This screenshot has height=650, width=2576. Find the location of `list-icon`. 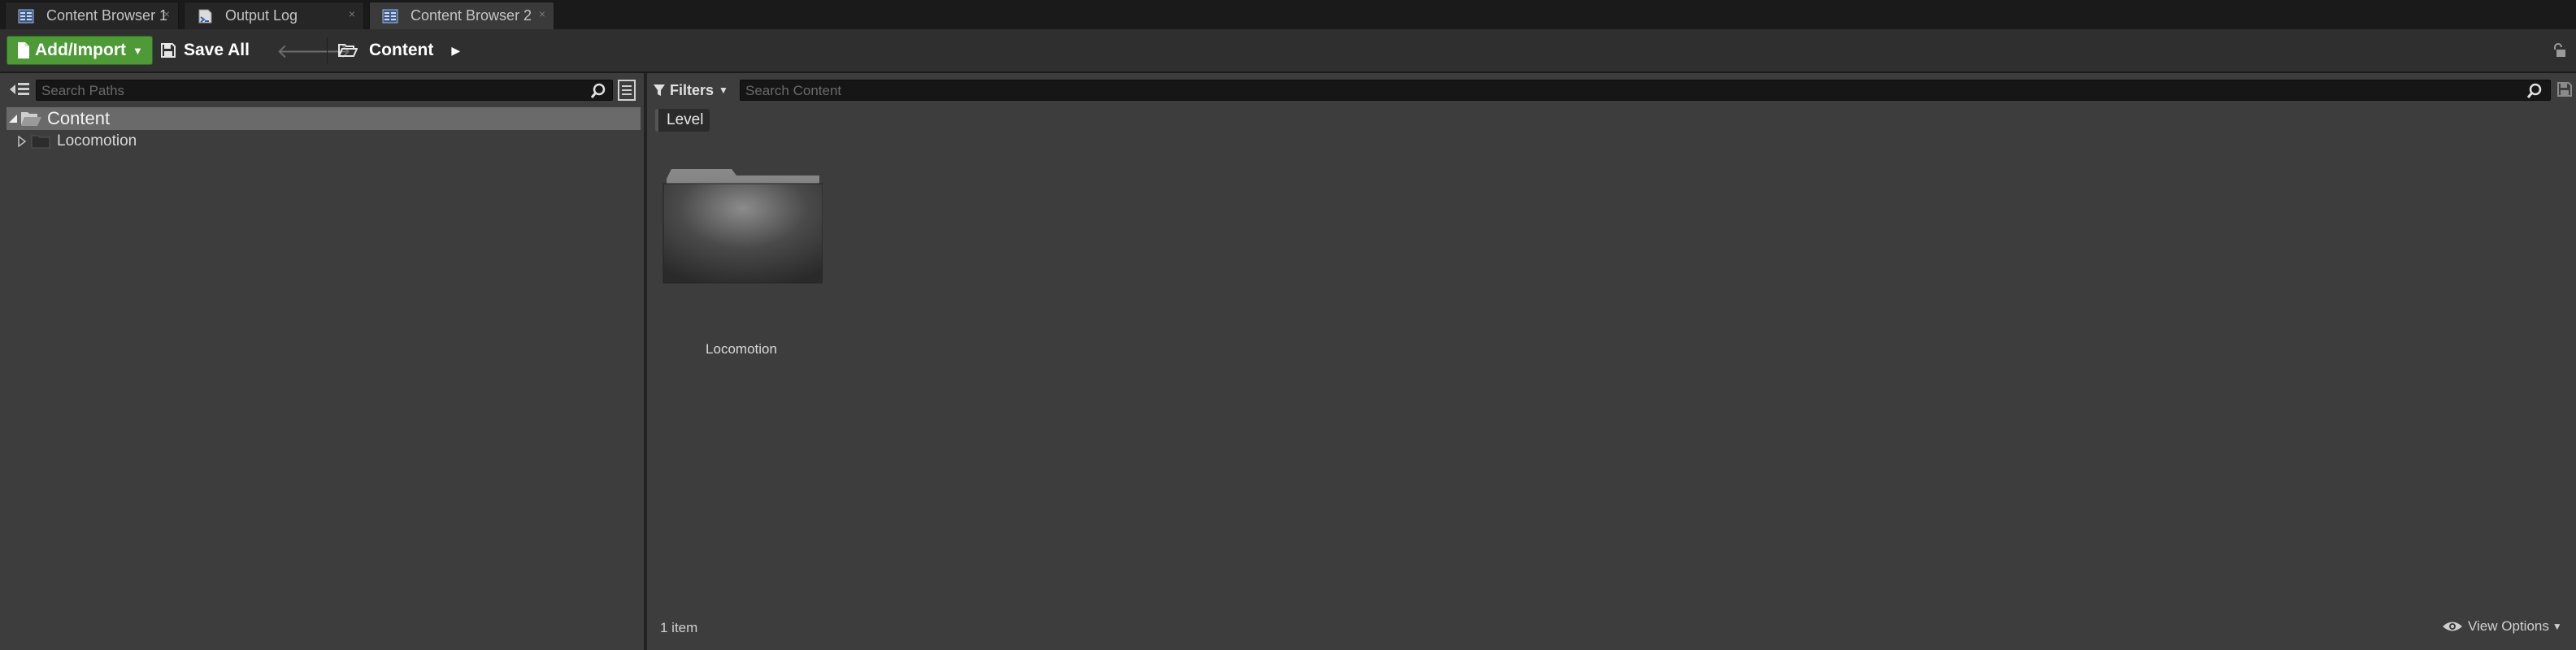

list-icon is located at coordinates (627, 90).